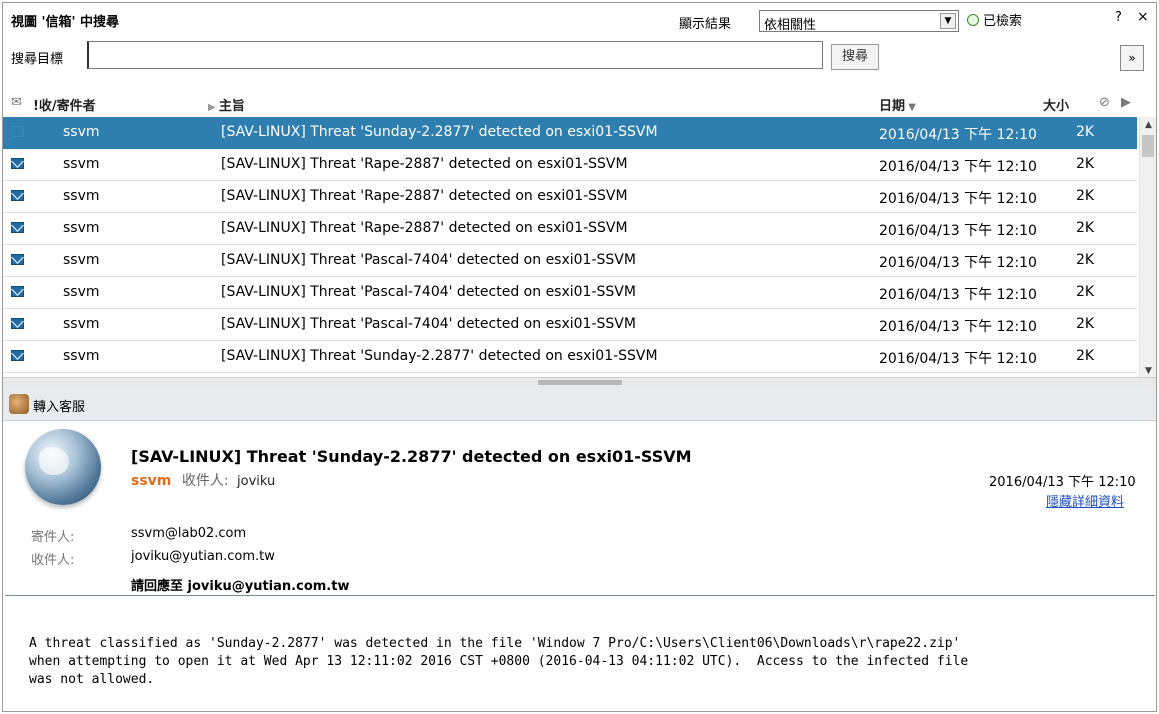  What do you see at coordinates (579, 404) in the screenshot?
I see `preview-toolbar: 轉入客服` at bounding box center [579, 404].